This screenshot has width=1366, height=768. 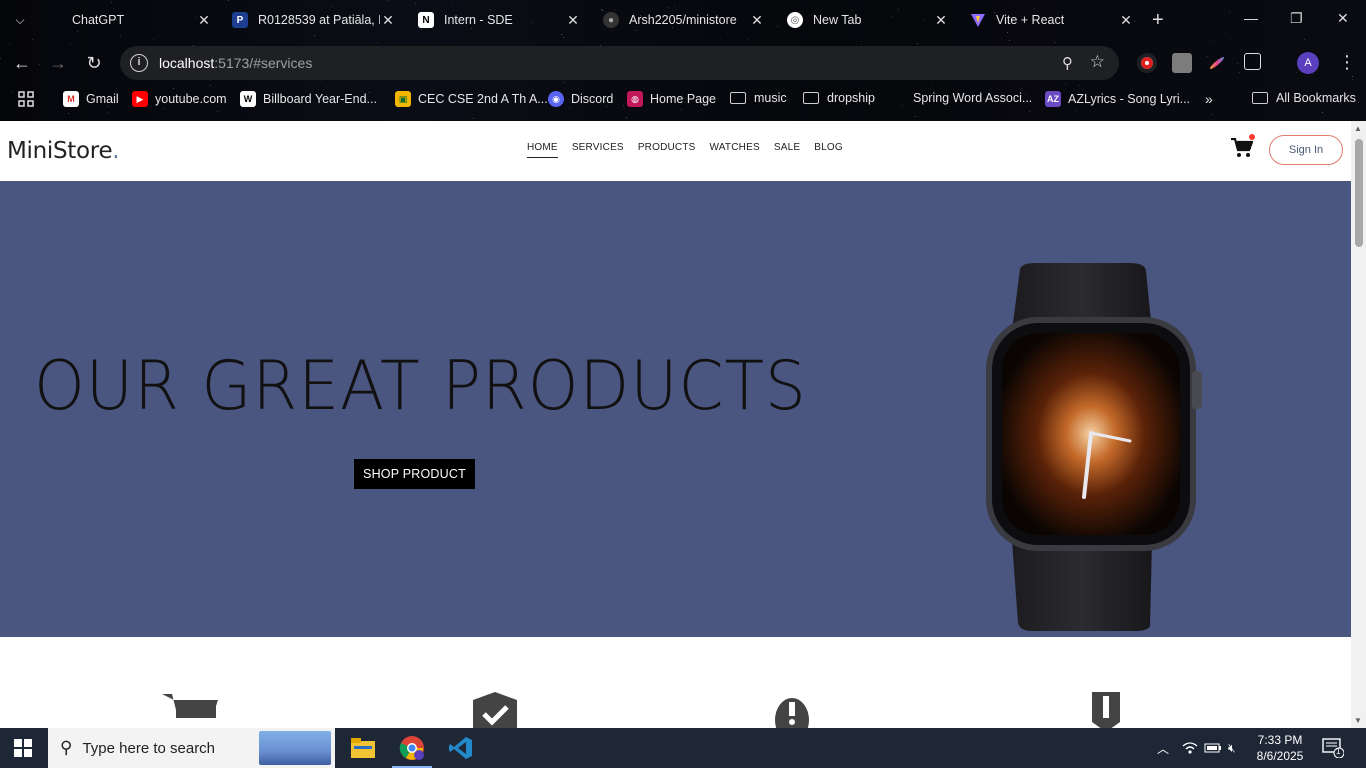 What do you see at coordinates (319, 20) in the screenshot?
I see `tab-title: R0128539 at Patiāla, P` at bounding box center [319, 20].